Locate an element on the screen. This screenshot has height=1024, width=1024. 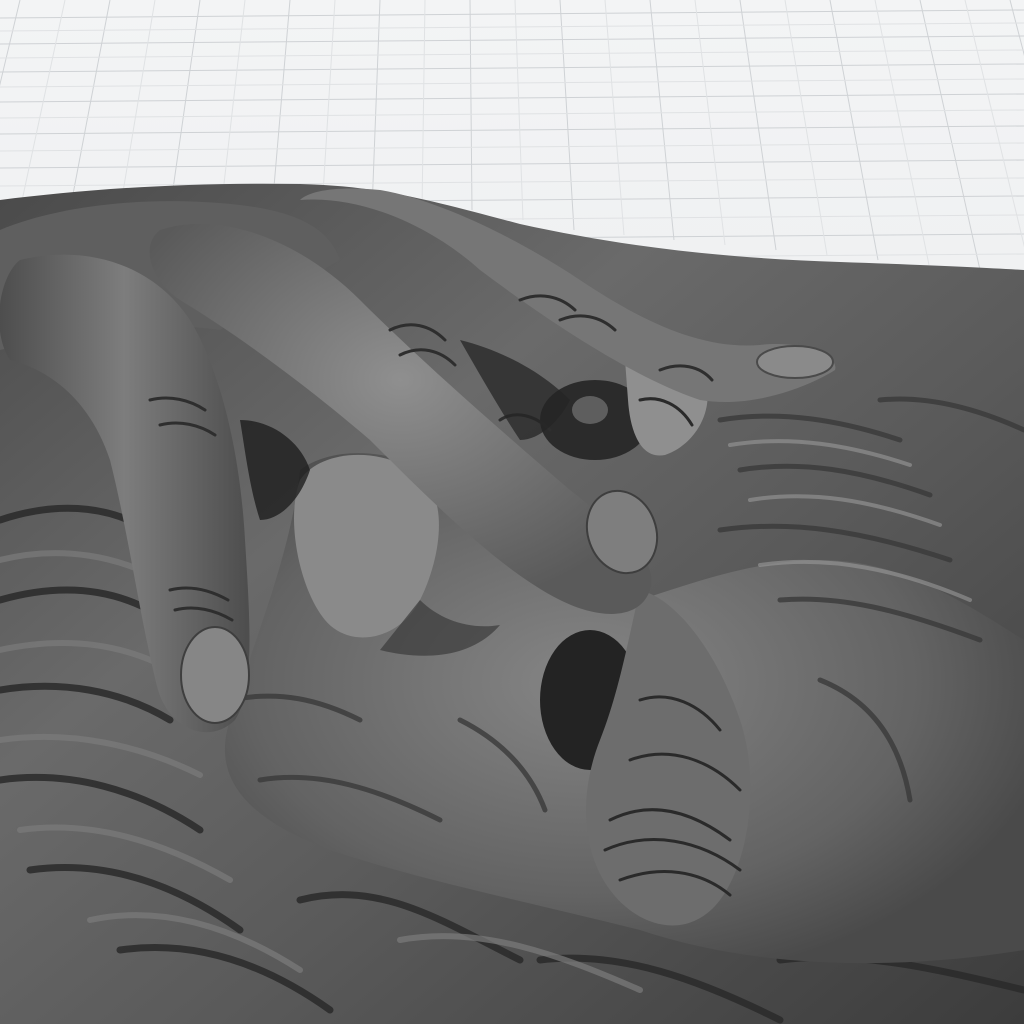
fingernail-index is located at coordinates (795, 362).